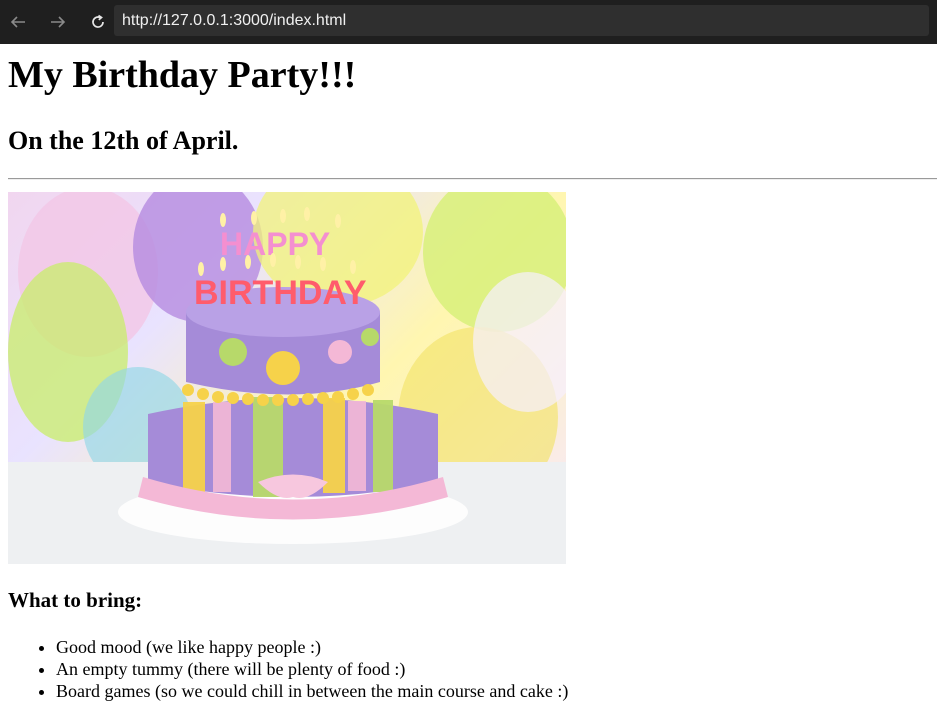  Describe the element at coordinates (234, 21) in the screenshot. I see `url-text: http://127.0.0.1:3000/index.html` at that location.